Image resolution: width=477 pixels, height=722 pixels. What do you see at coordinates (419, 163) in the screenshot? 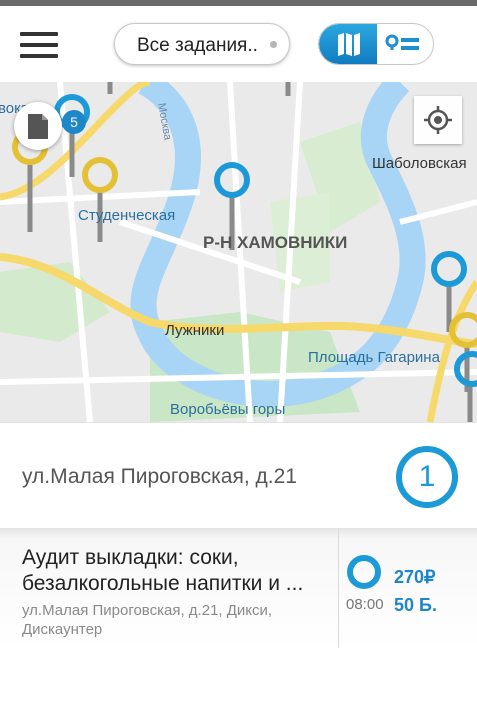
I see `map-label-shabolovskaya: Шаболовская` at bounding box center [419, 163].